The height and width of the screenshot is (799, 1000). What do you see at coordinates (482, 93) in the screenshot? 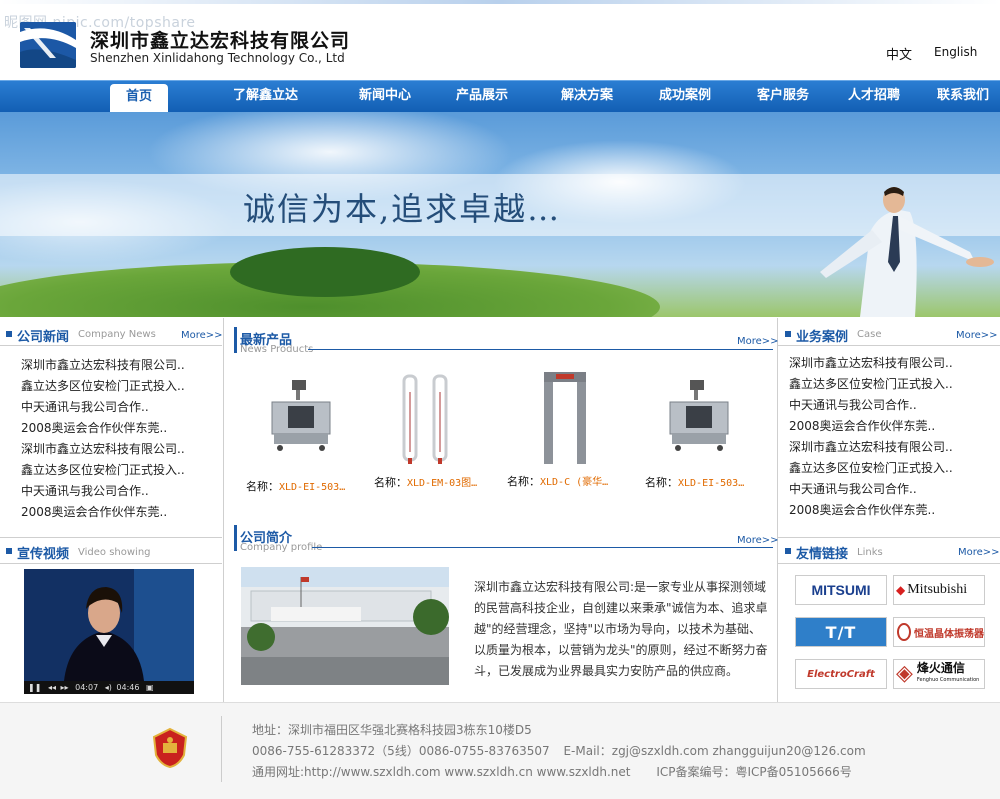
I see `nav-products: 产品展示` at bounding box center [482, 93].